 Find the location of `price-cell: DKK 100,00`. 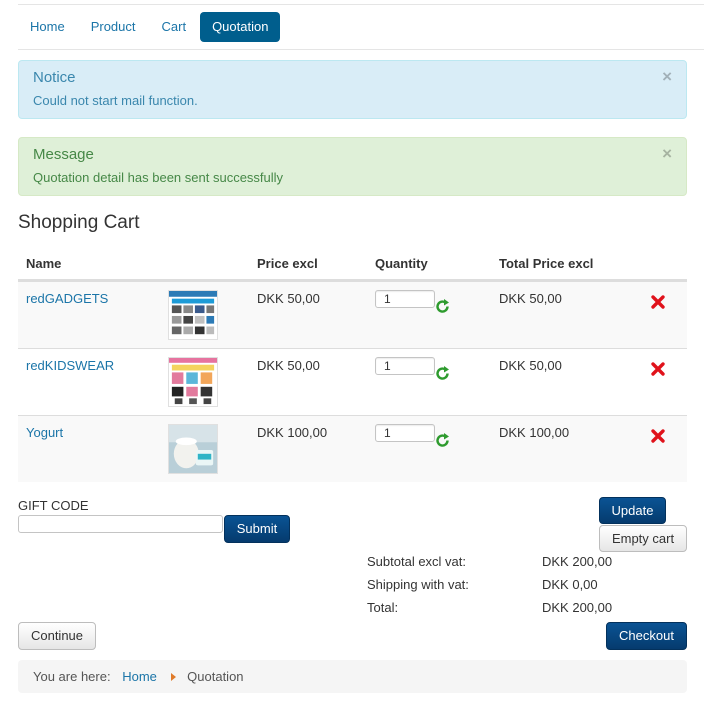

price-cell: DKK 100,00 is located at coordinates (292, 432).